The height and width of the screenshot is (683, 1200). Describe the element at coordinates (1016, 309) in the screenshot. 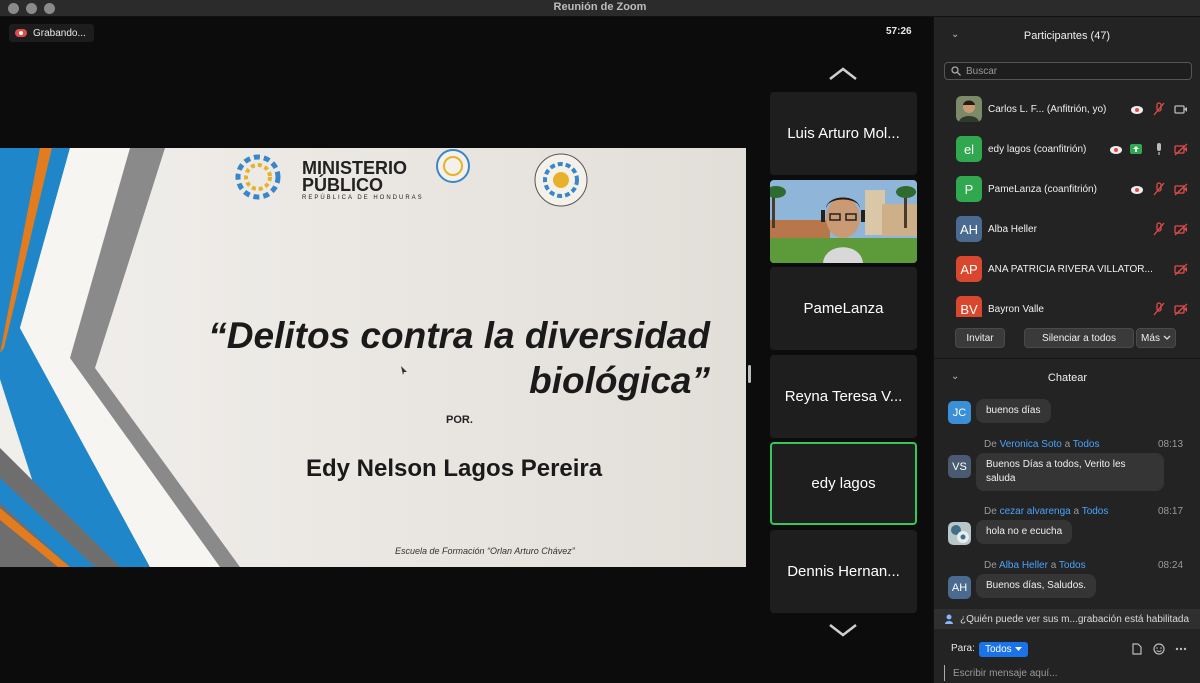

I see `participant-name: Bayron Valle` at that location.